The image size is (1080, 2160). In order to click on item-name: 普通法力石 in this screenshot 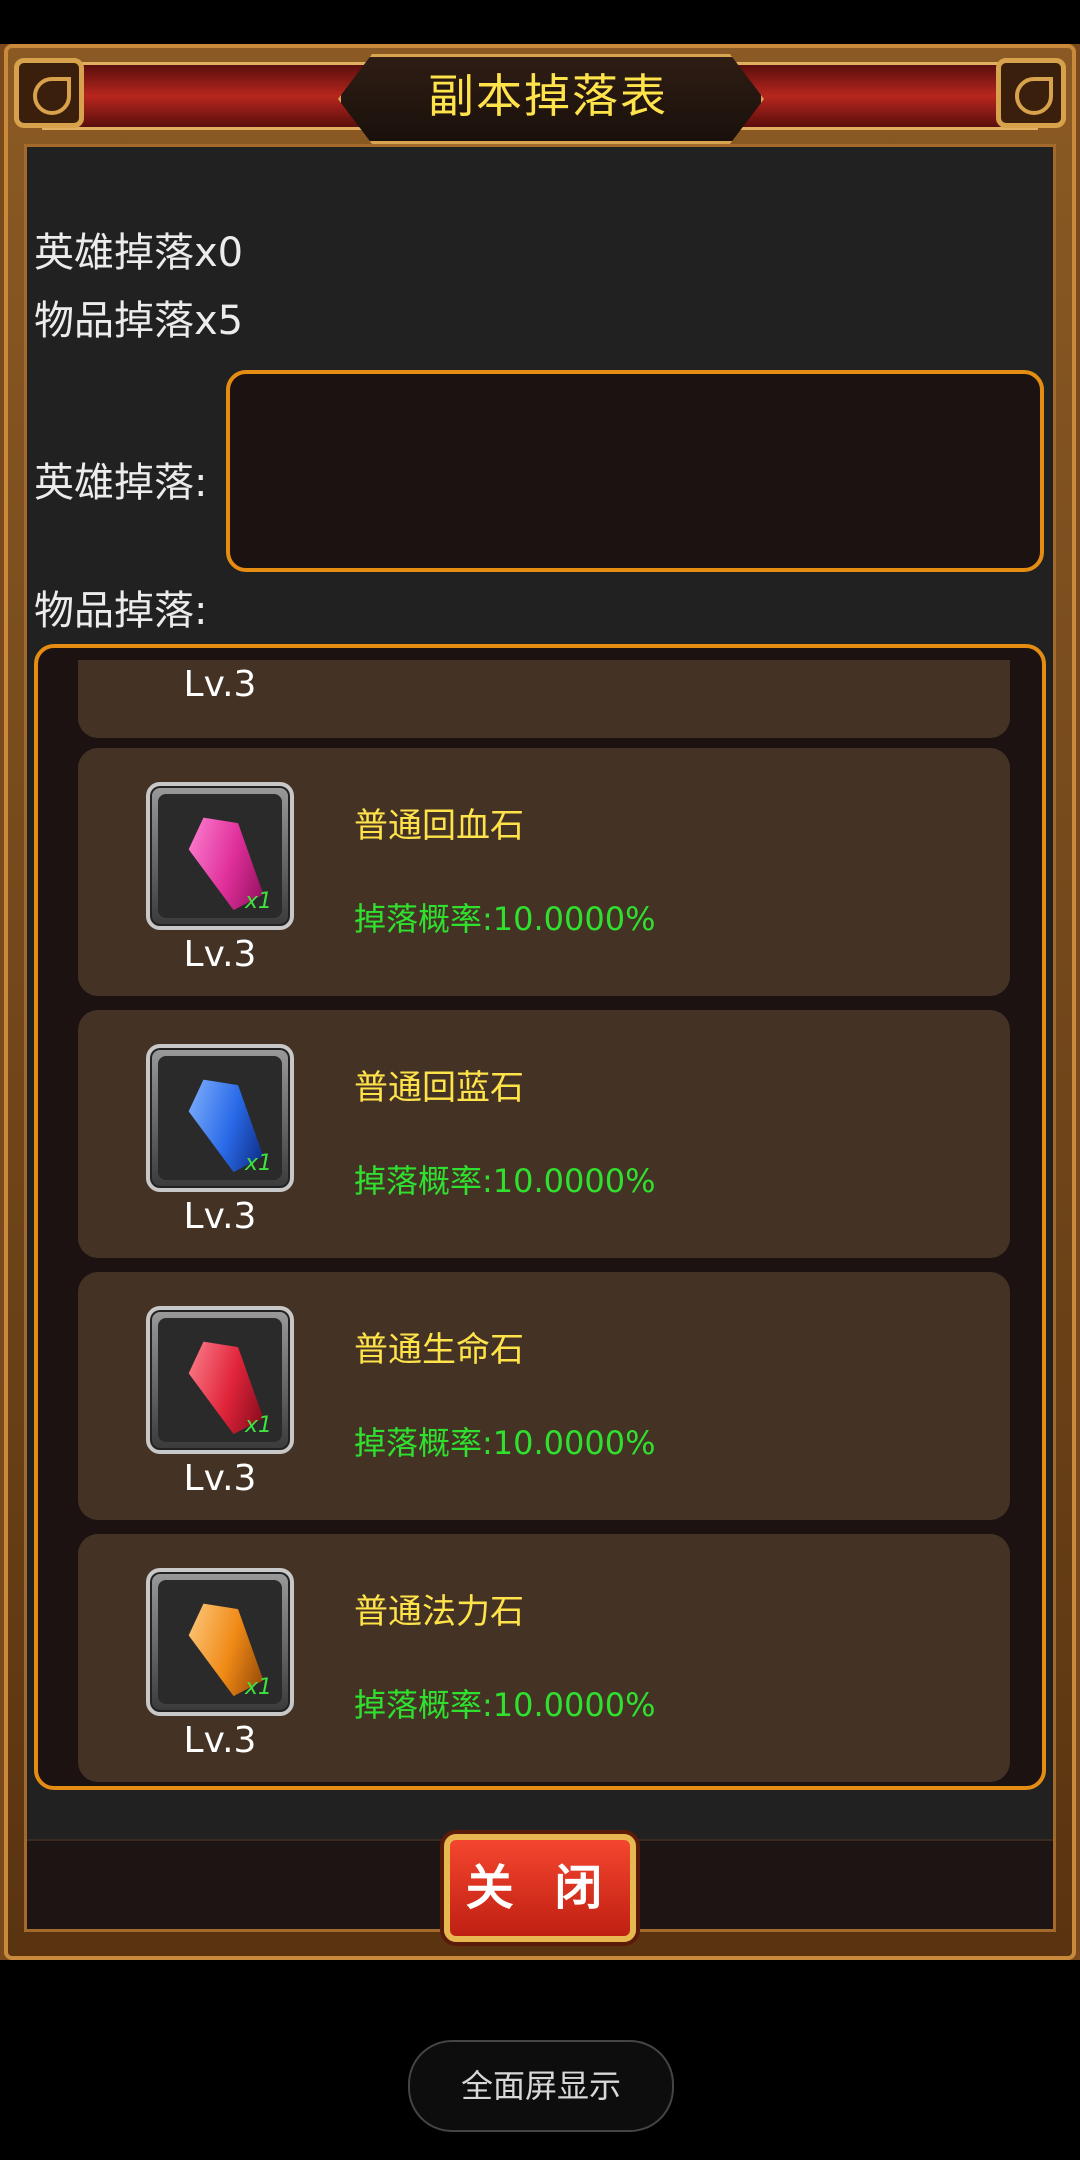, I will do `click(439, 1612)`.